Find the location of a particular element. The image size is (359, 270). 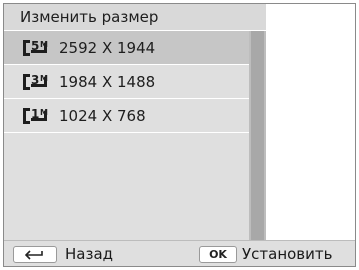

option-label: 1024 X 768 is located at coordinates (102, 116).